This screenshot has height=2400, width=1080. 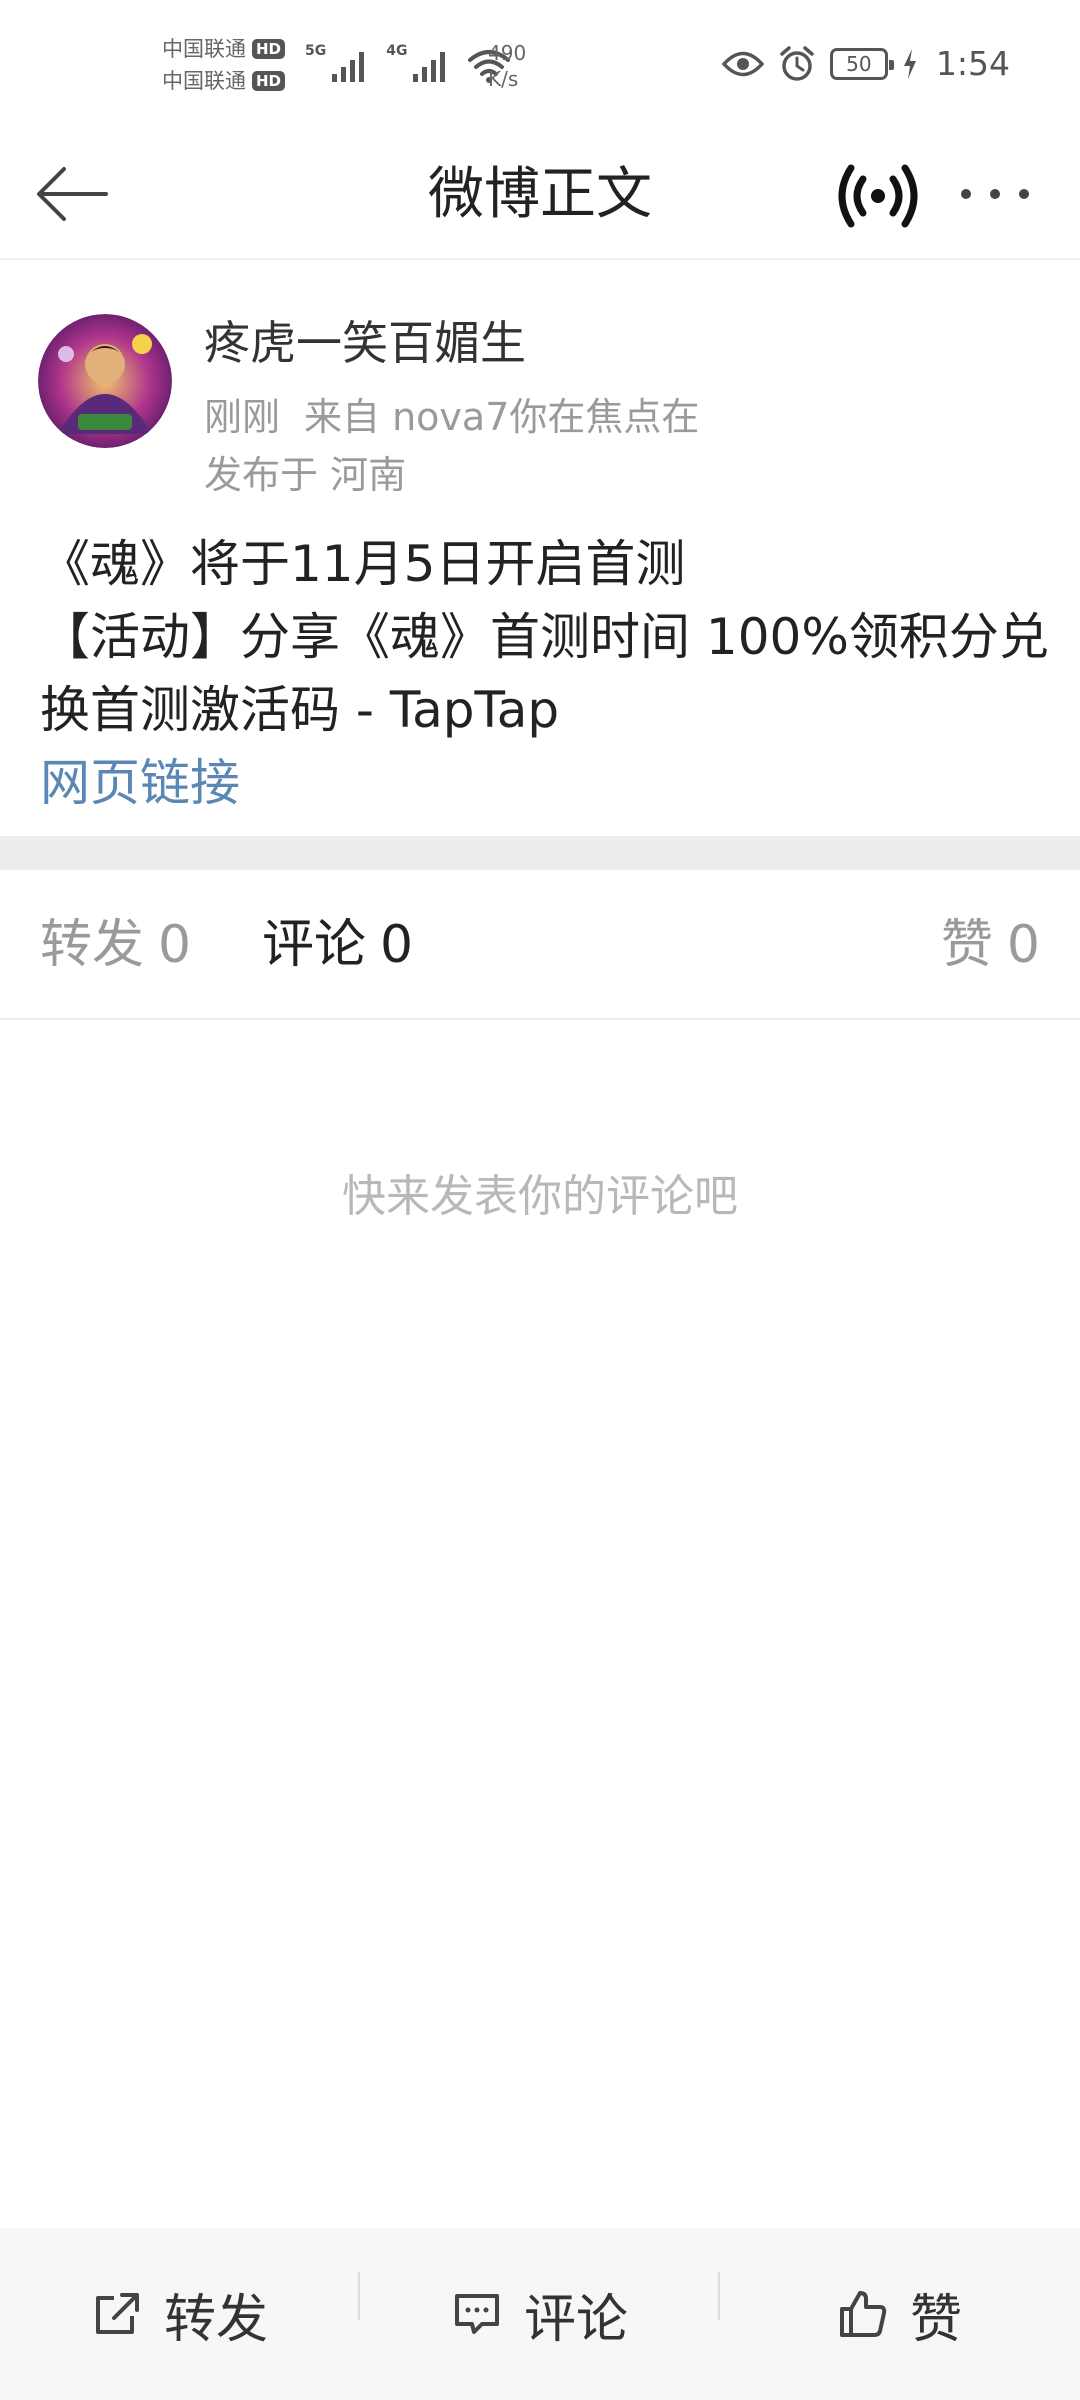 What do you see at coordinates (397, 945) in the screenshot?
I see `tab-comment-count: 0` at bounding box center [397, 945].